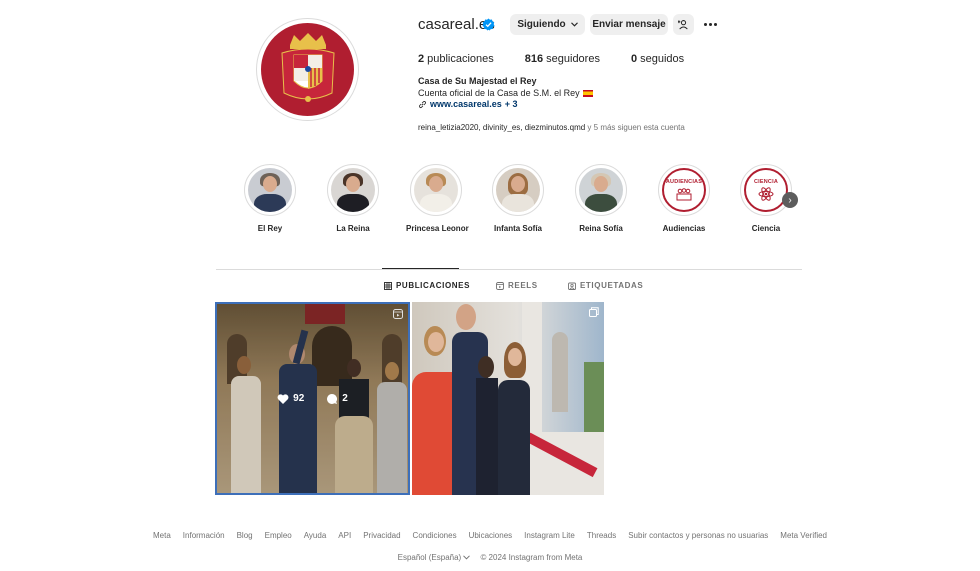  What do you see at coordinates (587, 93) in the screenshot?
I see `spain-flag-icon` at bounding box center [587, 93].